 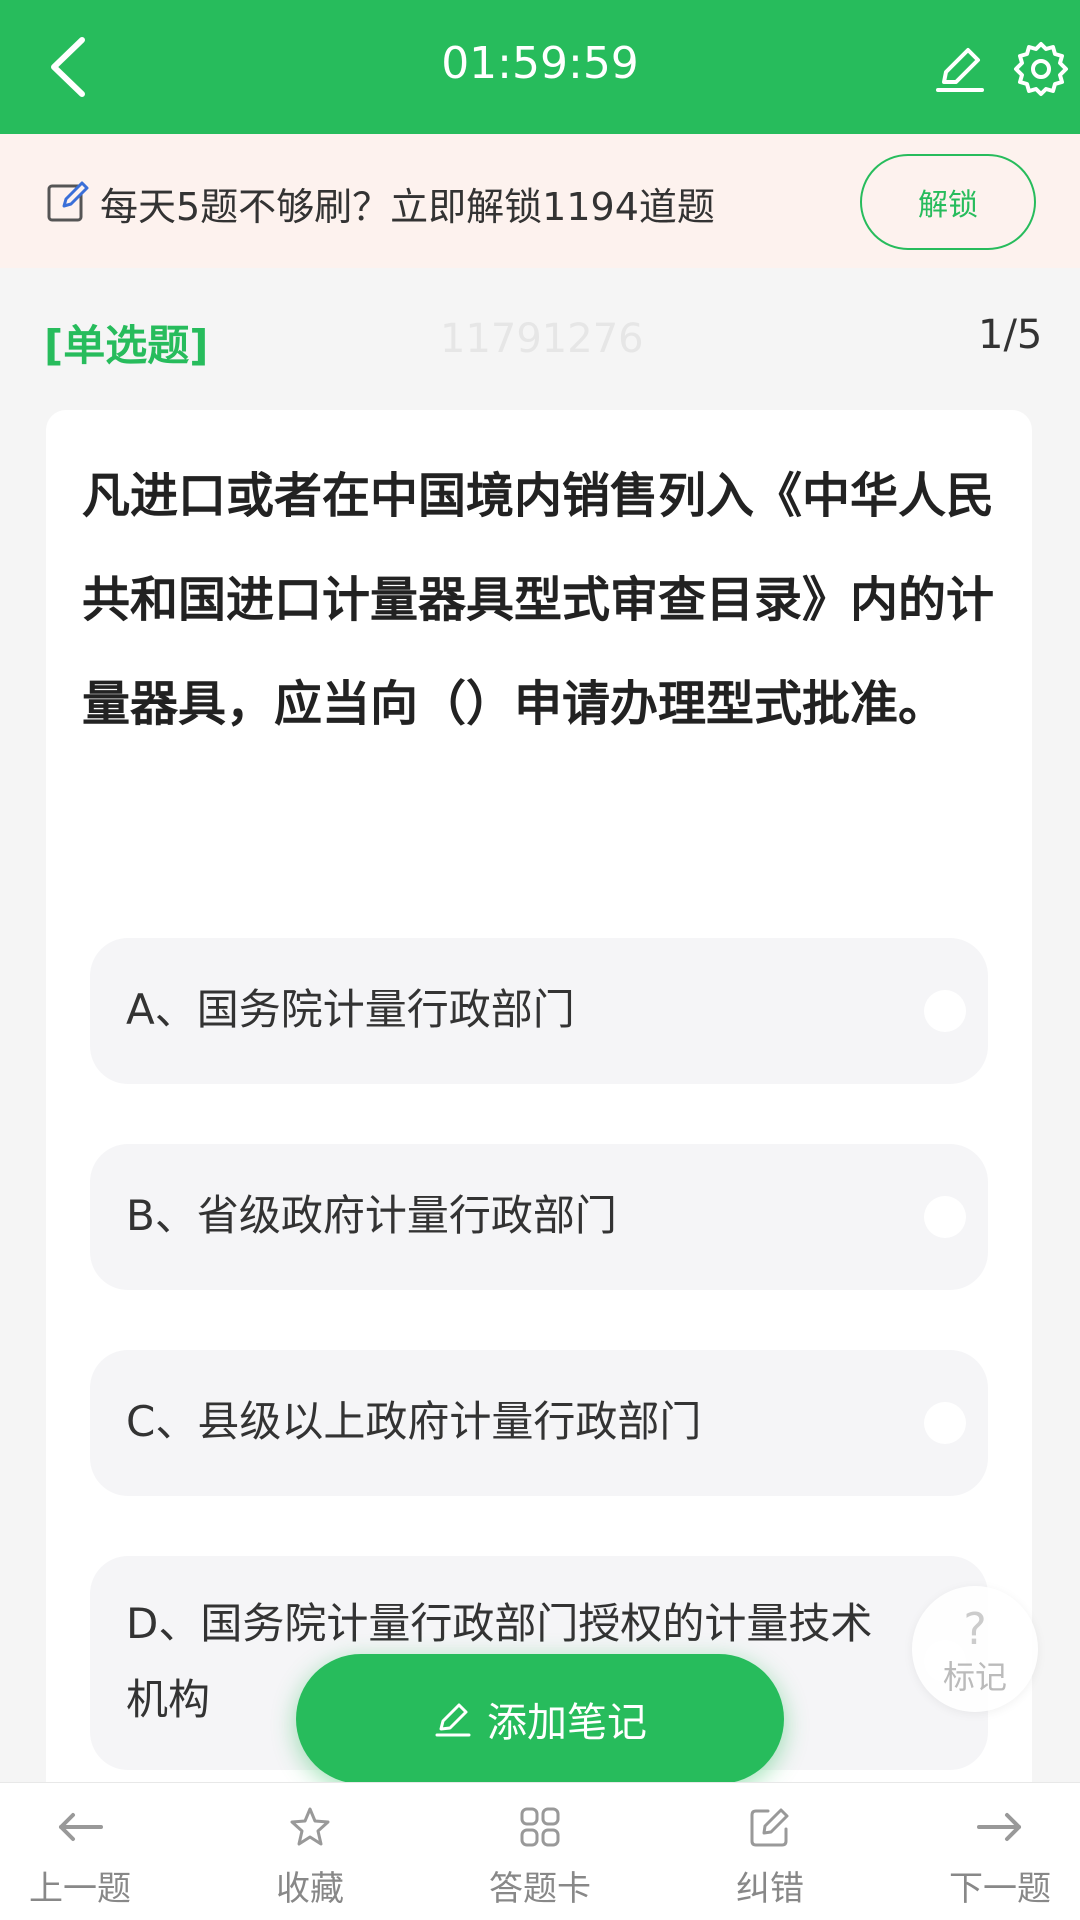 What do you see at coordinates (310, 1826) in the screenshot?
I see `star-icon` at bounding box center [310, 1826].